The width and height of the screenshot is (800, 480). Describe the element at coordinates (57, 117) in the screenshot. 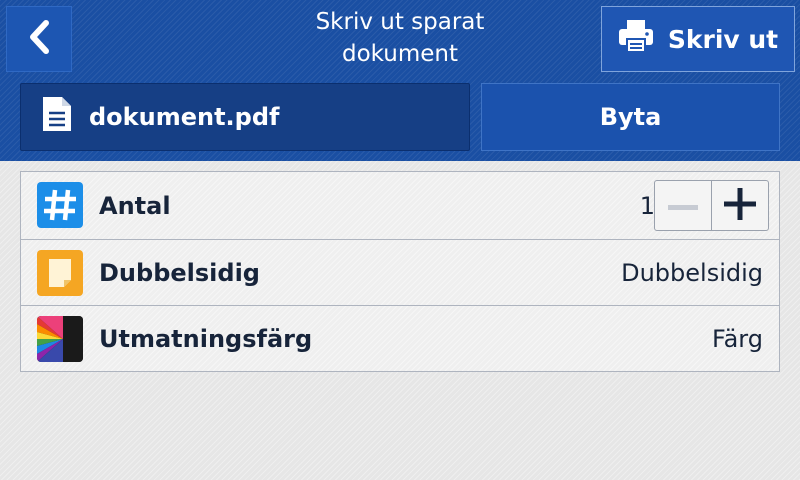

I see `document-icon` at that location.